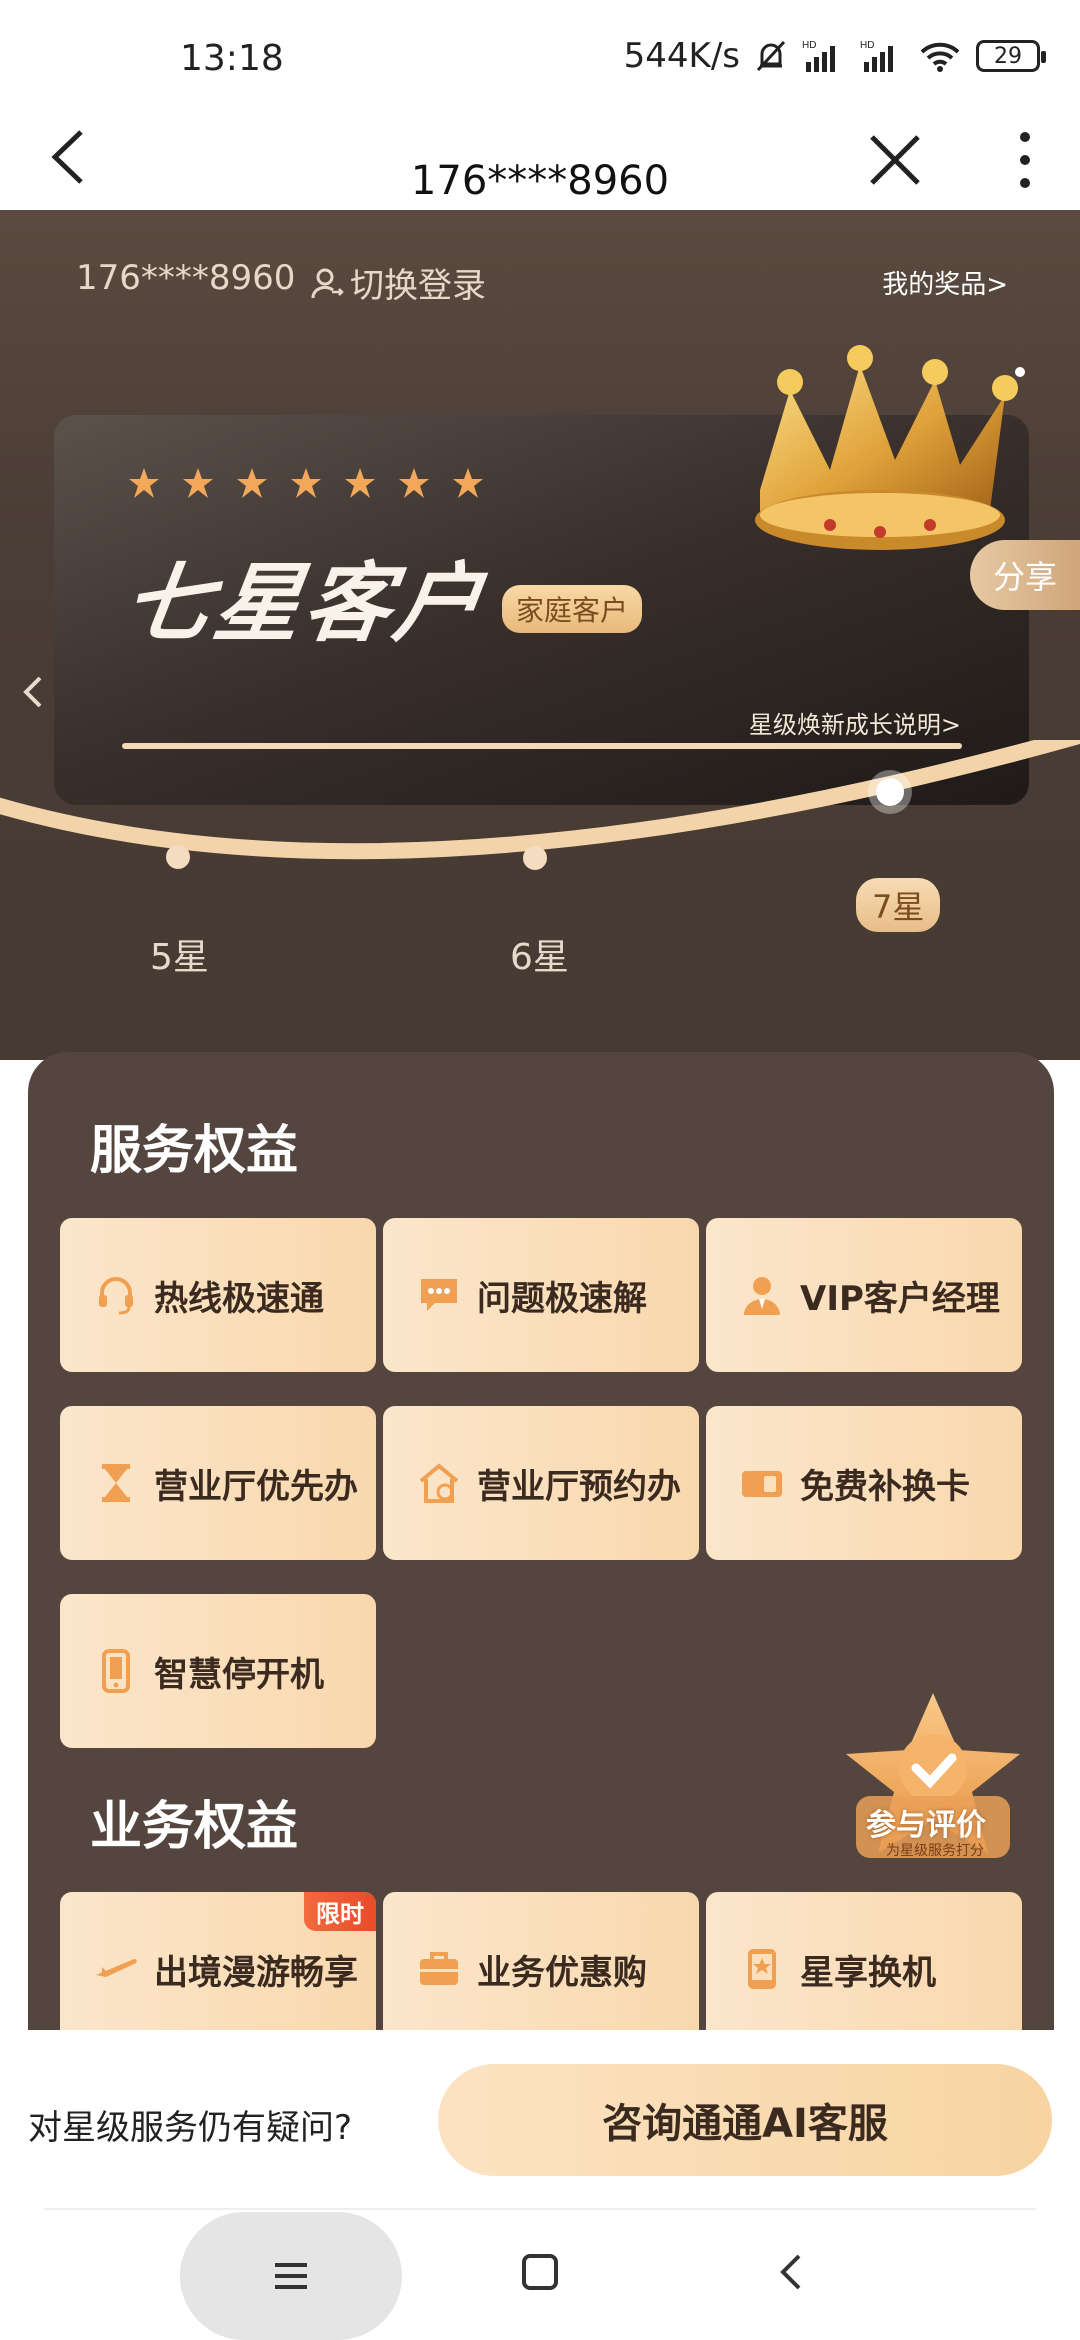 The height and width of the screenshot is (2340, 1080). I want to click on prev-arrow-icon, so click(33, 692).